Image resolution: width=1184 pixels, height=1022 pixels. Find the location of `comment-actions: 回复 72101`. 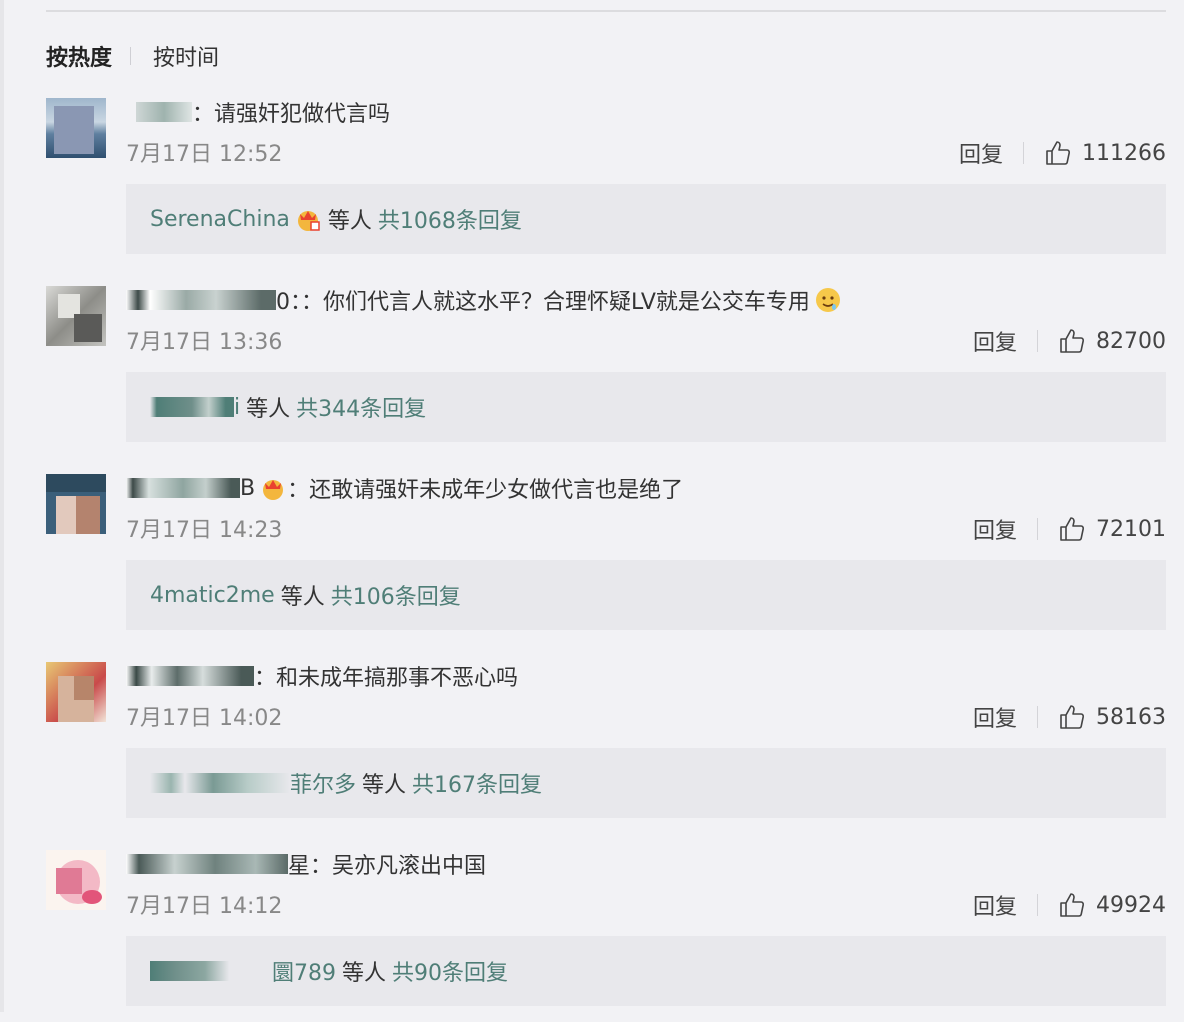

comment-actions: 回复 72101 is located at coordinates (1069, 529).